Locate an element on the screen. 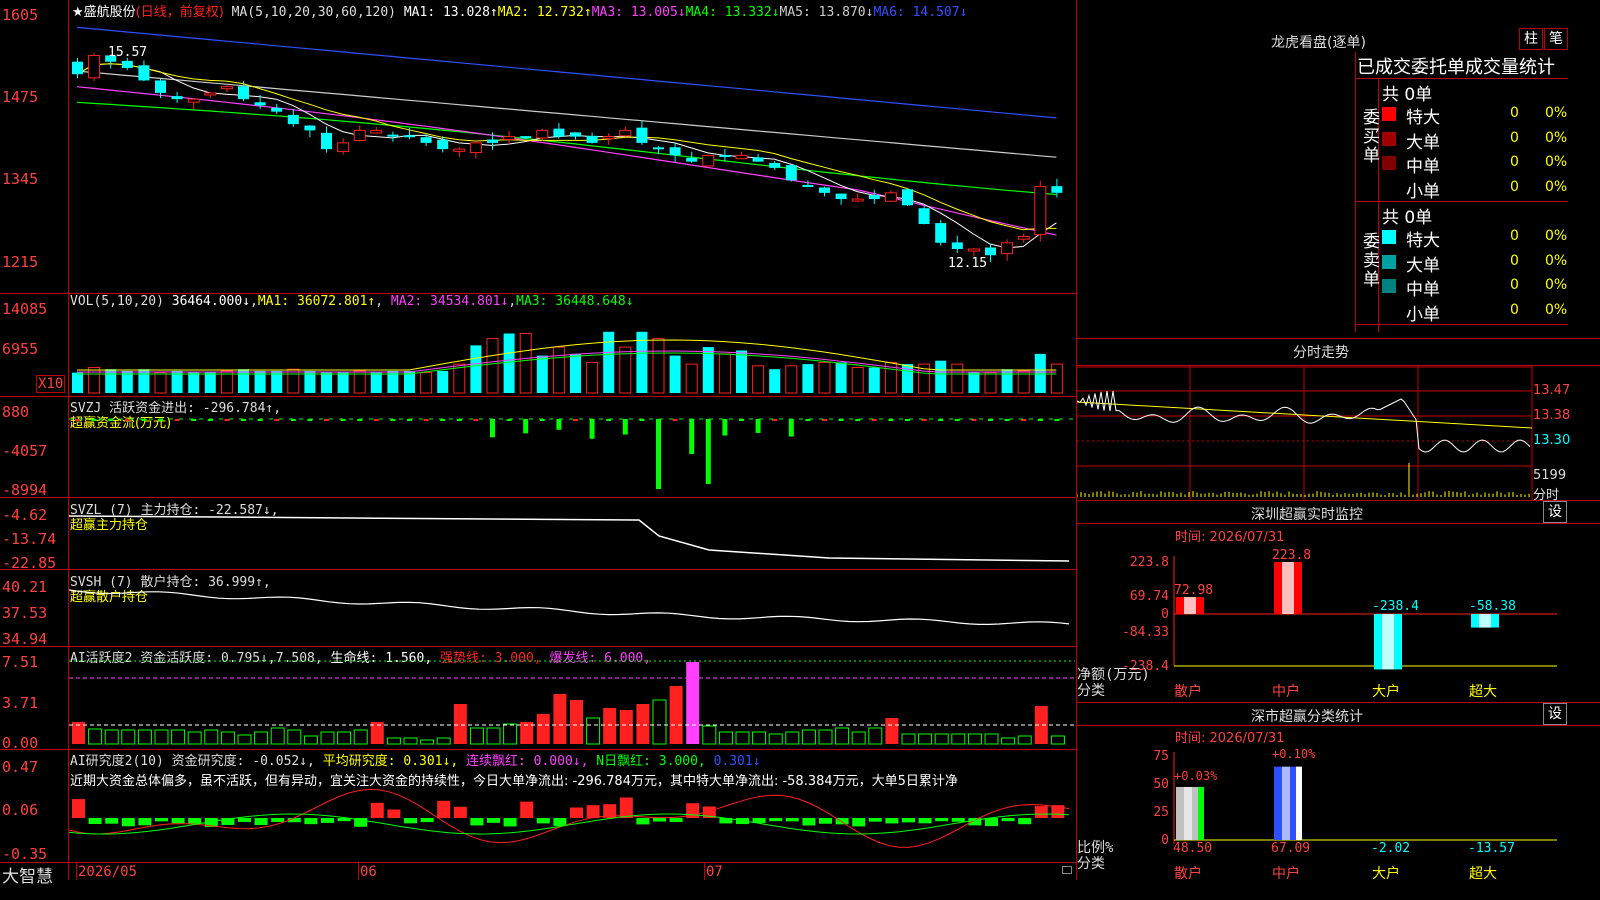 Image resolution: width=1600 pixels, height=900 pixels. ai-research-ytick-0: 0.47 is located at coordinates (20, 767).